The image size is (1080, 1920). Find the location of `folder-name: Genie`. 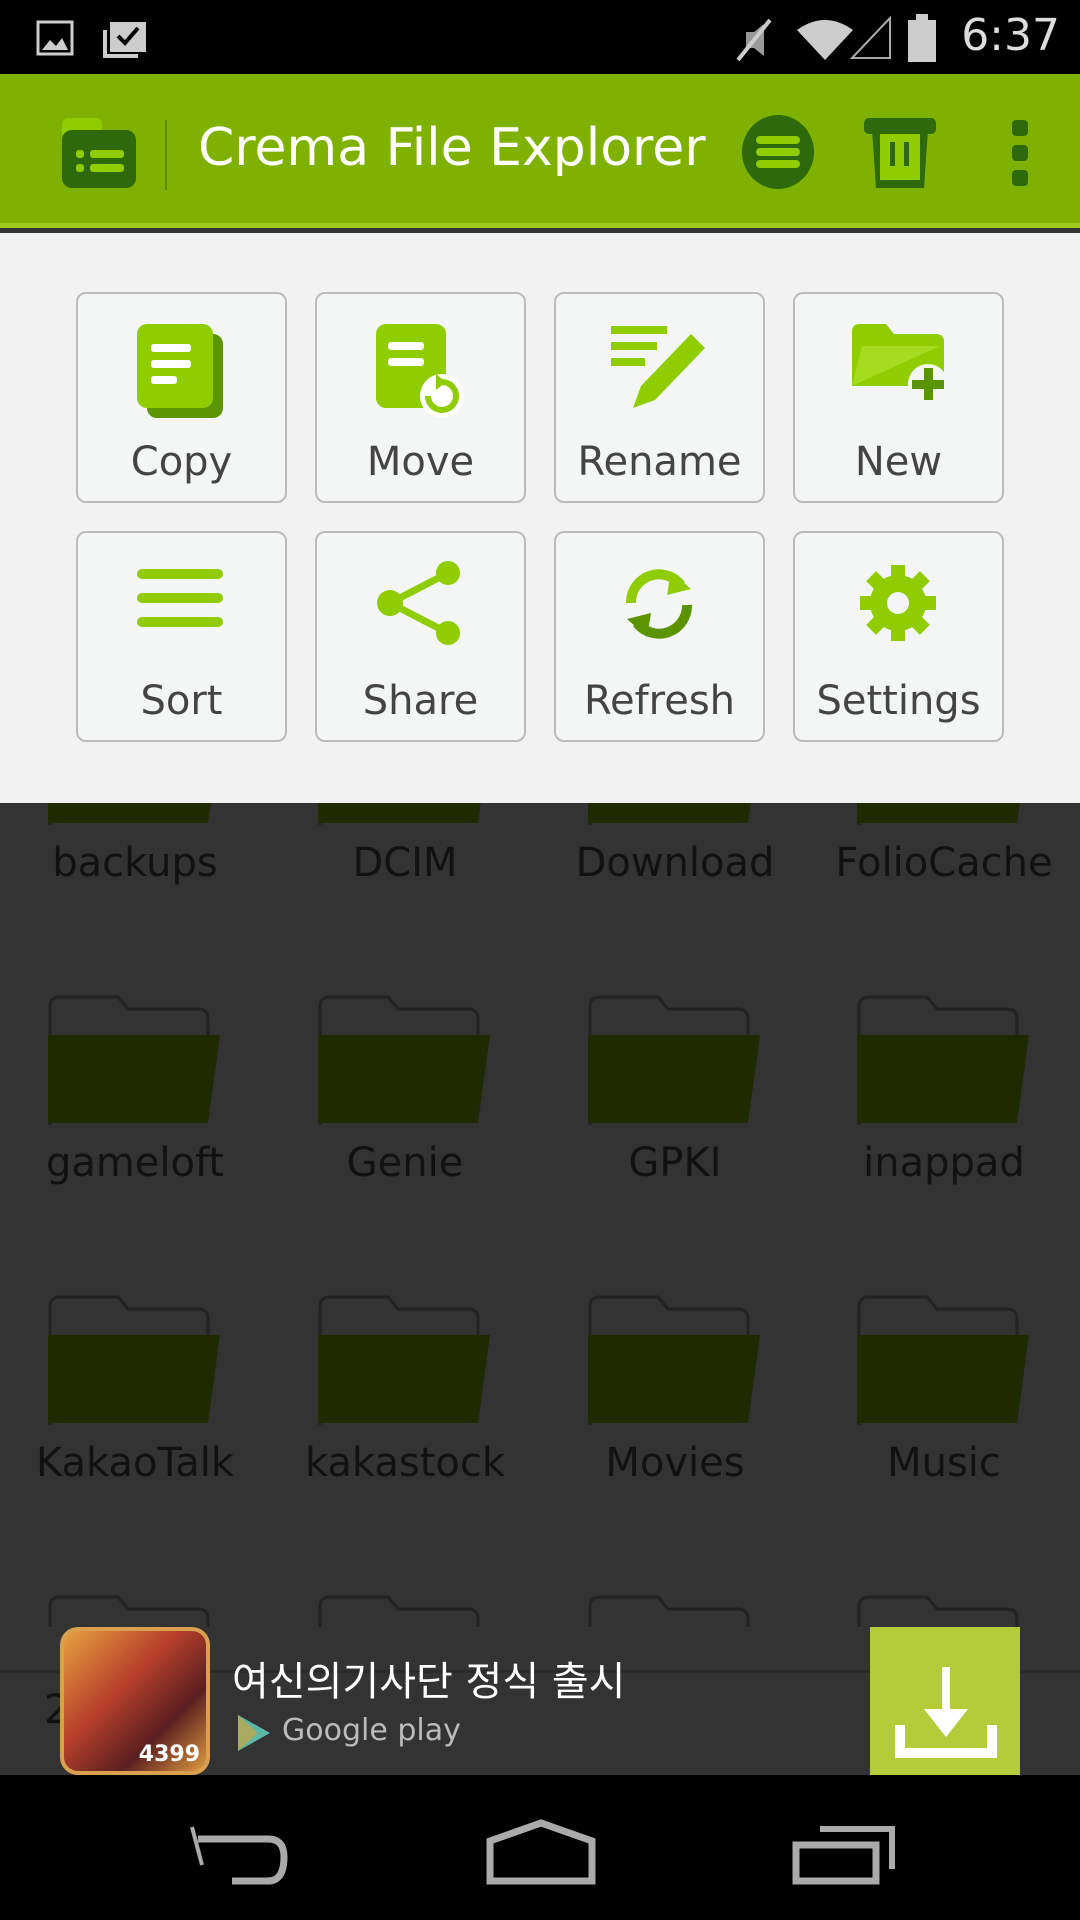

folder-name: Genie is located at coordinates (405, 1163).